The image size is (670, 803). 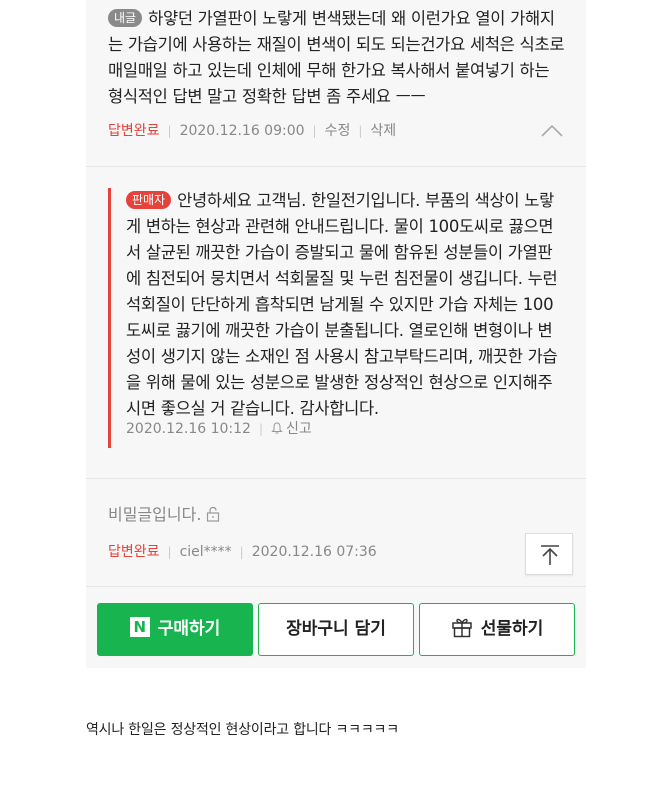 I want to click on scroll-top-button, so click(x=549, y=554).